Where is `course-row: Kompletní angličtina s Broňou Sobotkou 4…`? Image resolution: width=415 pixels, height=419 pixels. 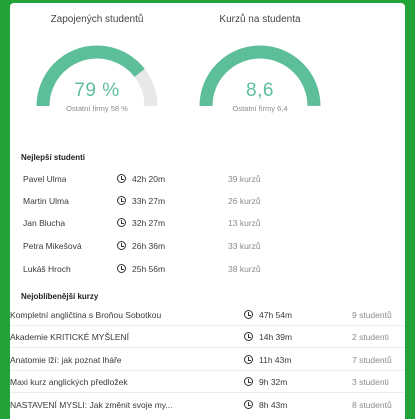
course-row: Kompletní angličtina s Broňou Sobotkou 4… is located at coordinates (207, 315).